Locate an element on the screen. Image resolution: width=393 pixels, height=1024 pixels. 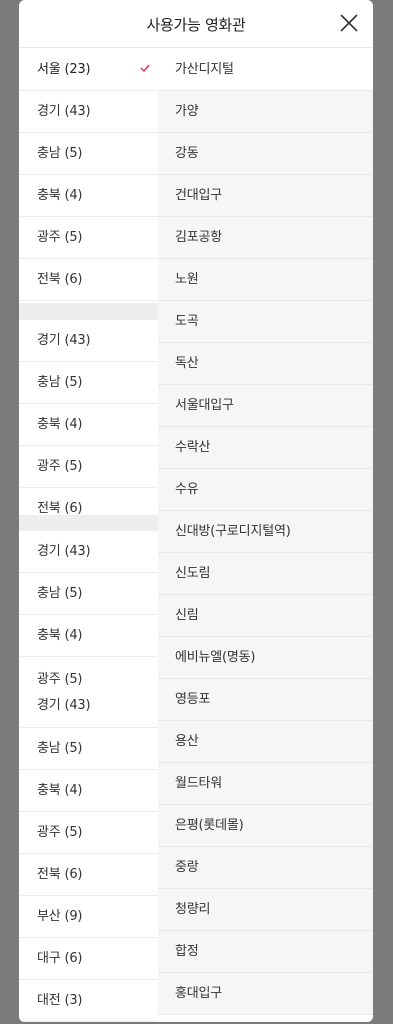
theater-item: 수락산 is located at coordinates (265, 448).